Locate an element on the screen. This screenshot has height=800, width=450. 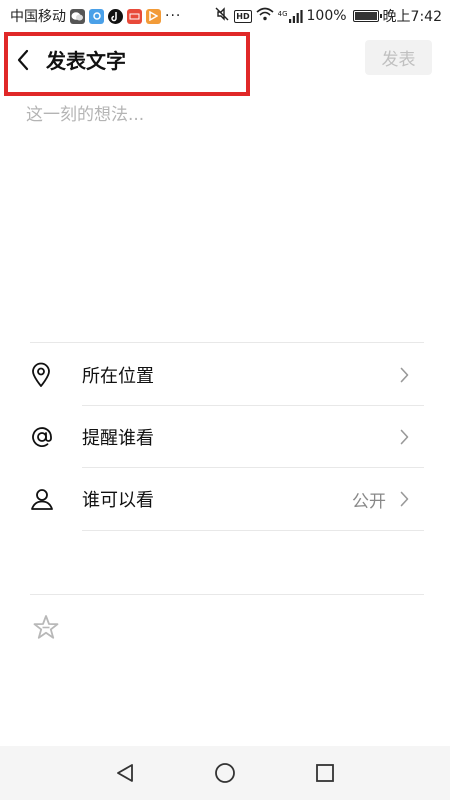
back-button is located at coordinates (23, 60).